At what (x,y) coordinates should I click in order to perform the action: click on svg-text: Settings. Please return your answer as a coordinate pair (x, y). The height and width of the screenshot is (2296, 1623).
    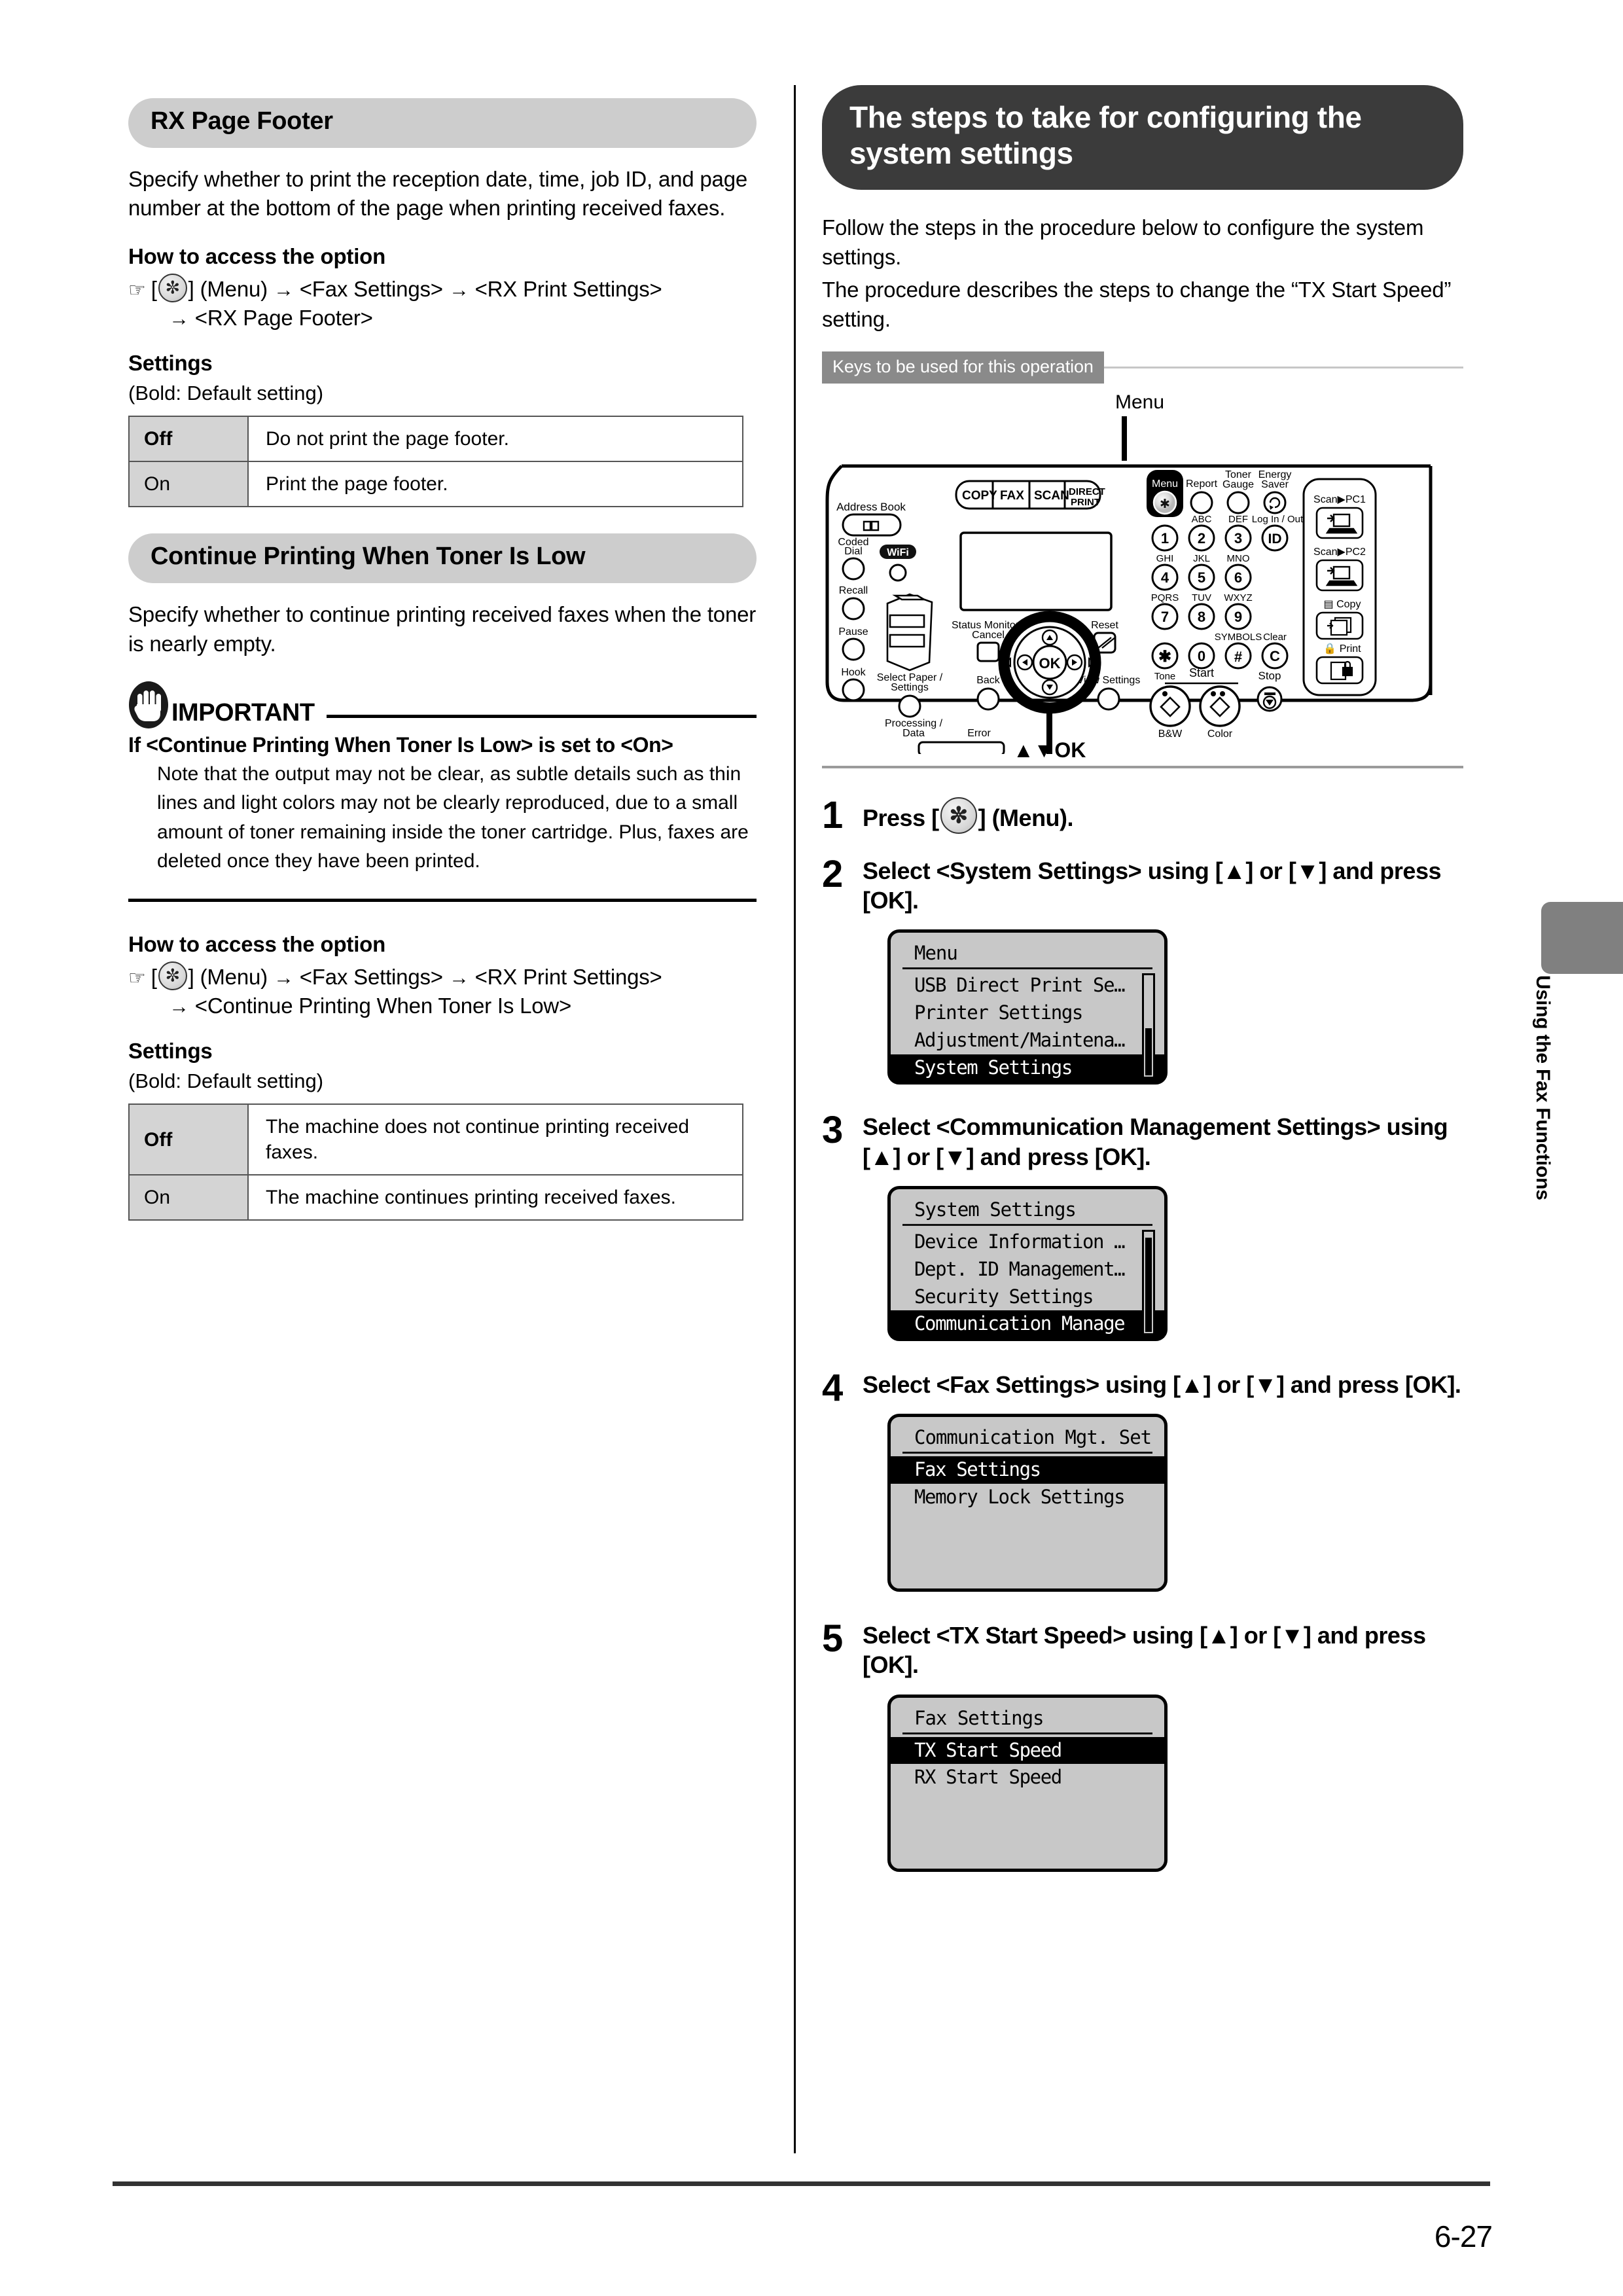
    Looking at the image, I should click on (910, 687).